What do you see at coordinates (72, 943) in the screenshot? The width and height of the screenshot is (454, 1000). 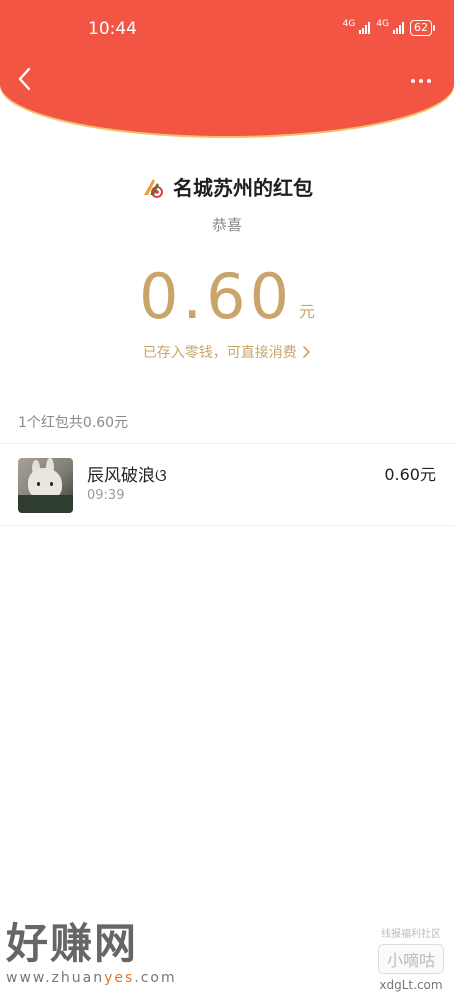 I see `watermark-left-title: 好赚网` at bounding box center [72, 943].